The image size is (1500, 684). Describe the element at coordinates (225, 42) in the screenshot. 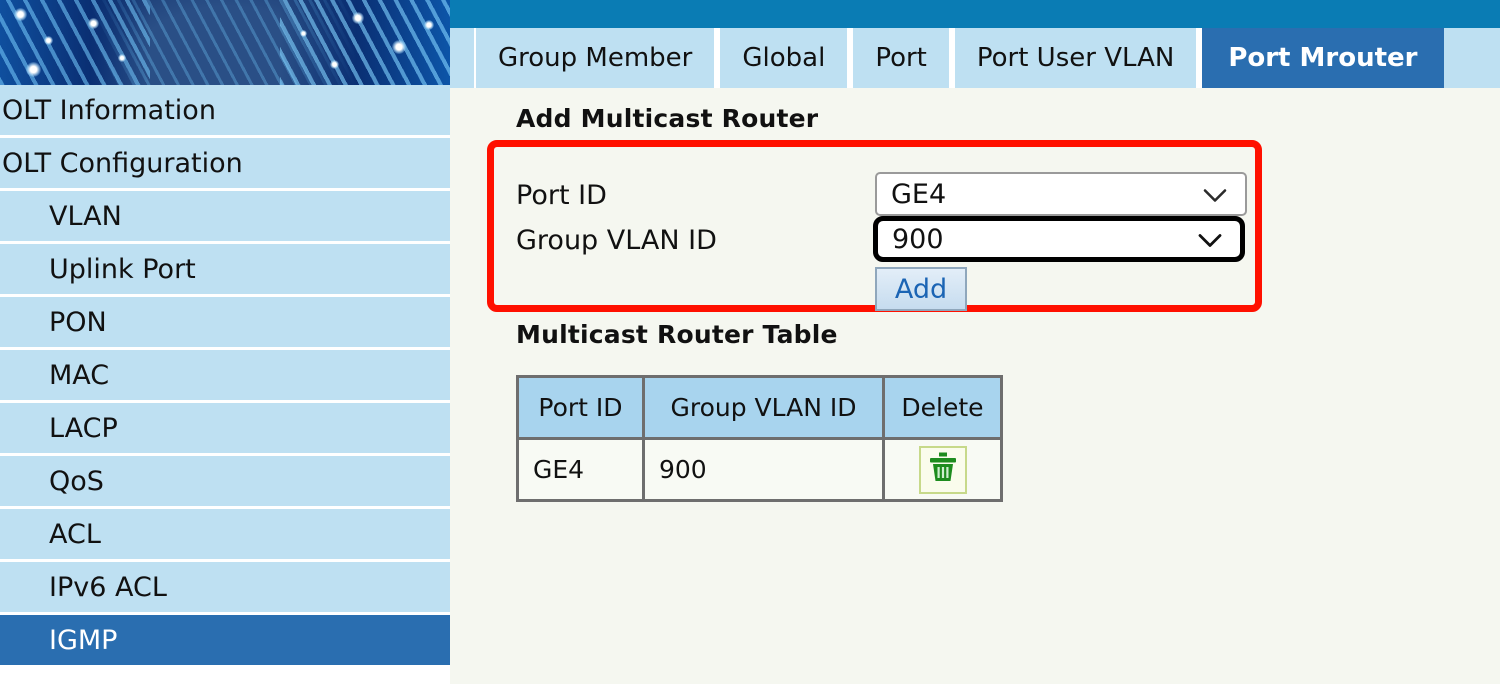

I see `globe-banner-image` at that location.